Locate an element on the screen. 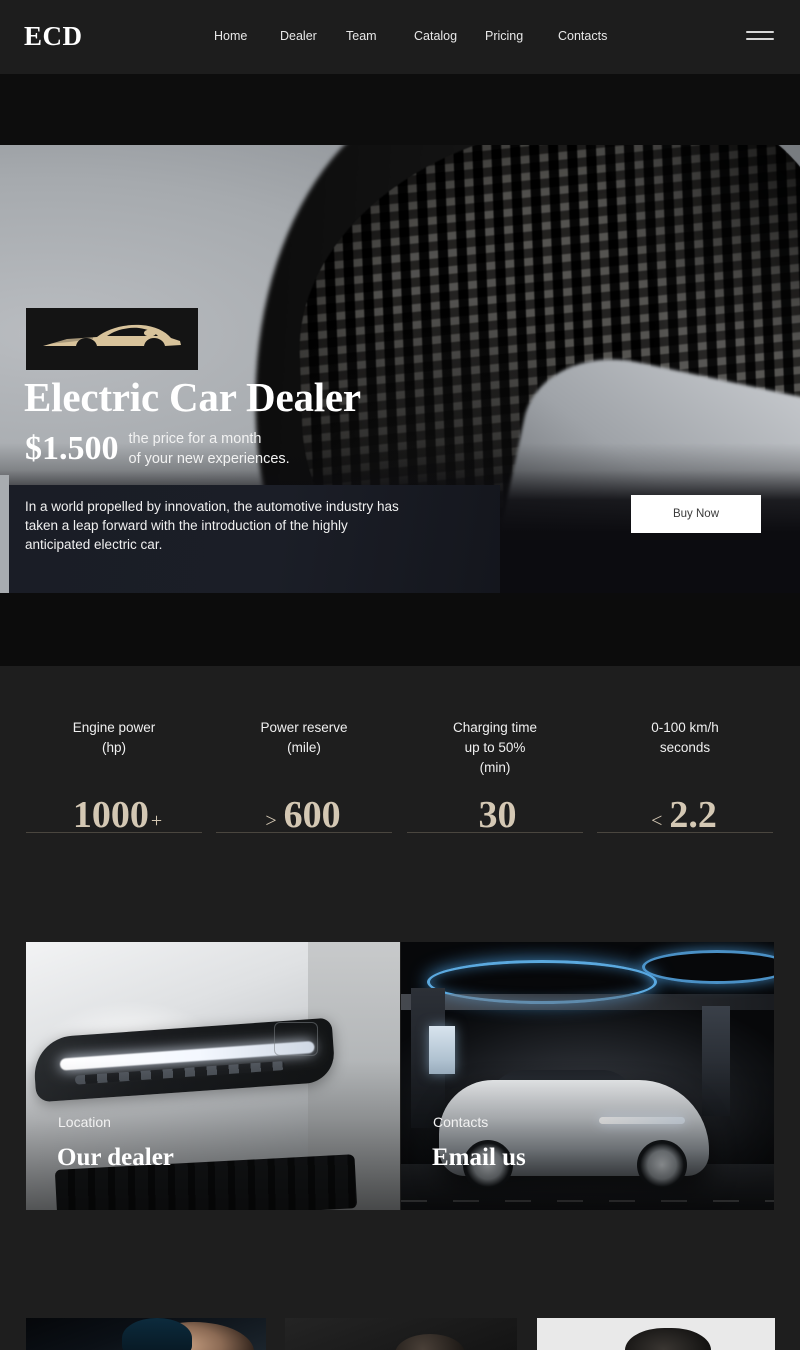  stat-value: < 2.2 is located at coordinates (685, 815).